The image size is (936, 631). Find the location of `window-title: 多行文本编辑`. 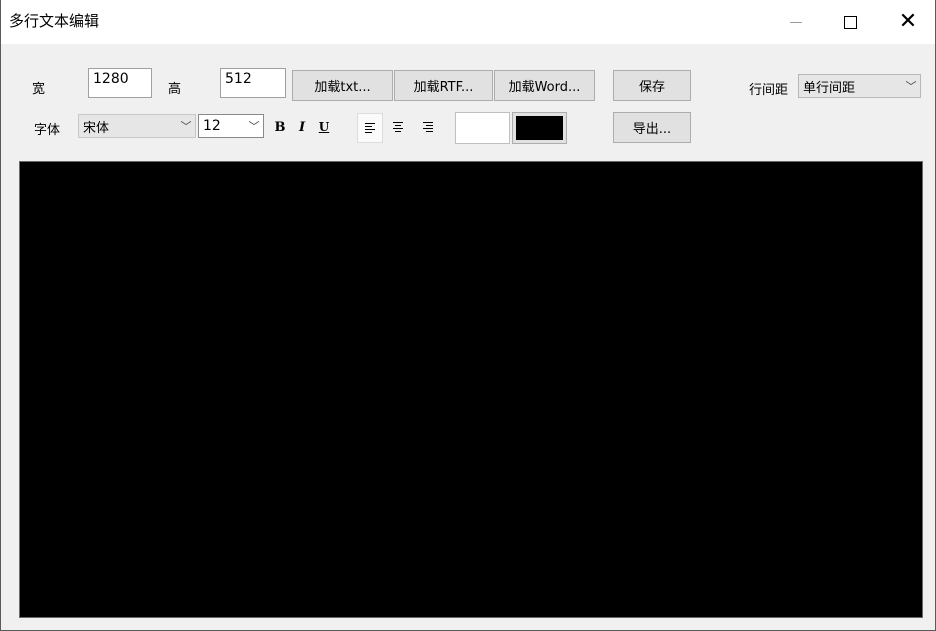

window-title: 多行文本编辑 is located at coordinates (54, 21).